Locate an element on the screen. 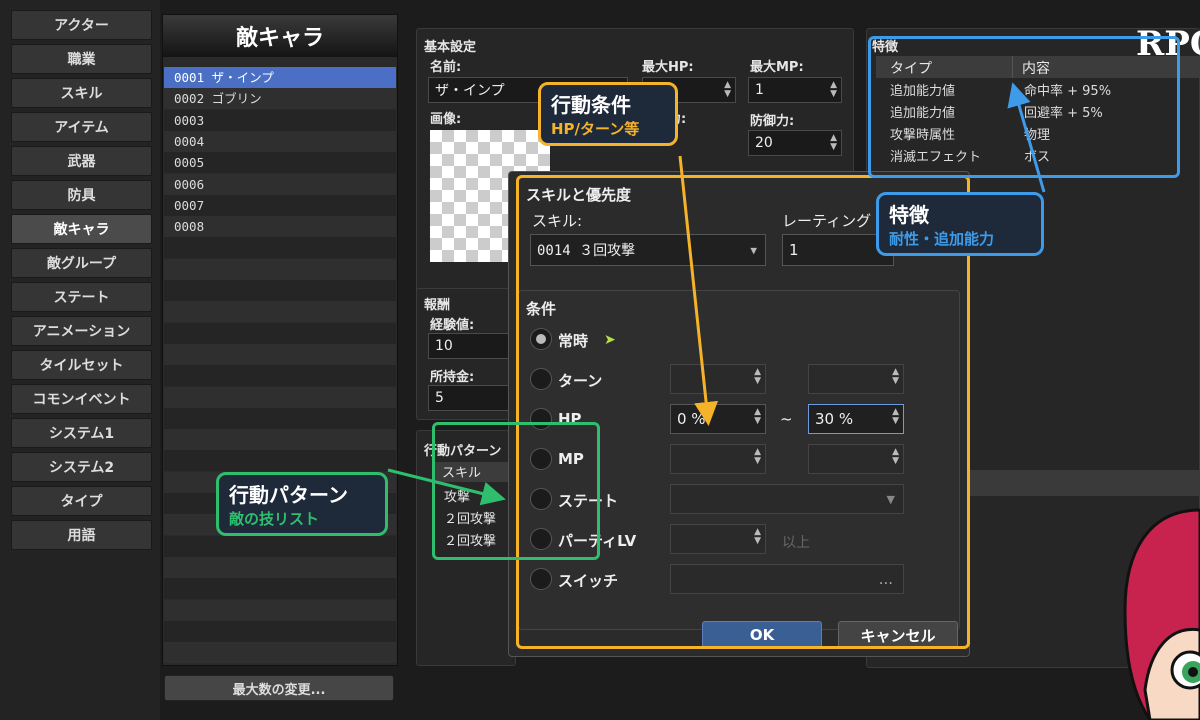 The width and height of the screenshot is (1200, 720). traits-callout: 特徴 耐性・追加能力 is located at coordinates (960, 224).